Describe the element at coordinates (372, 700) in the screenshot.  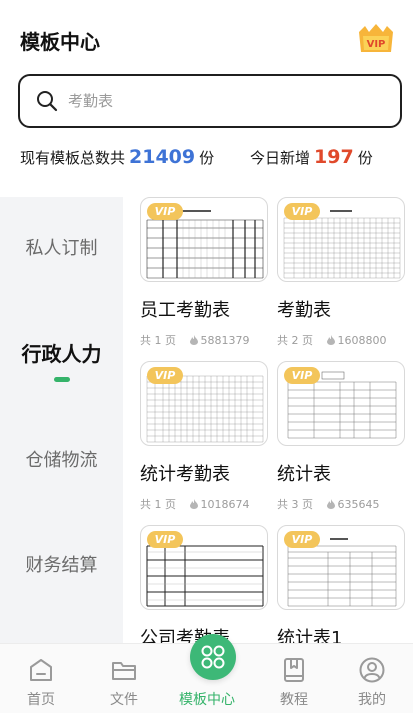
I see `tab-label: 我的` at that location.